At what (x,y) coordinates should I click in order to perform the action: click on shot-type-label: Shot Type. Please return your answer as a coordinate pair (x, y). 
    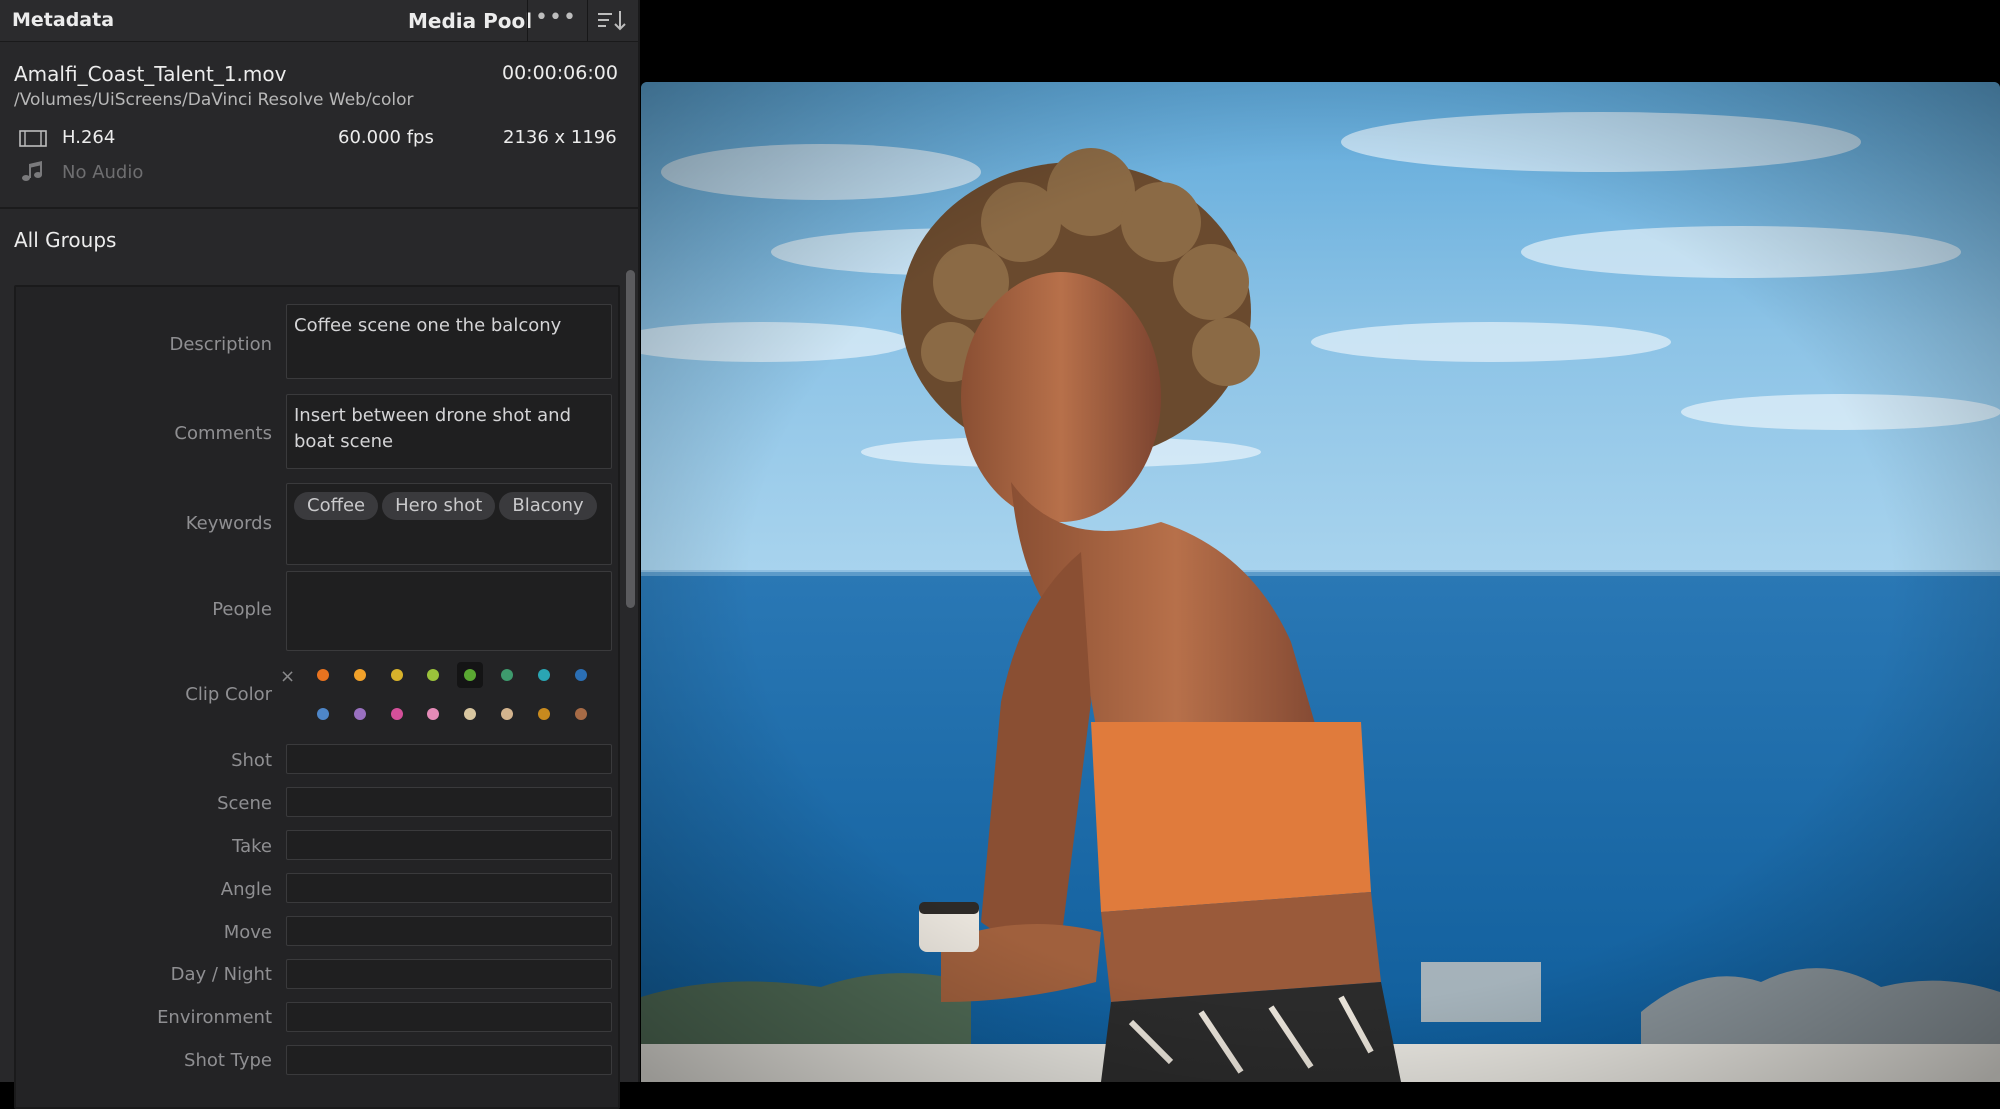
    Looking at the image, I should click on (228, 1060).